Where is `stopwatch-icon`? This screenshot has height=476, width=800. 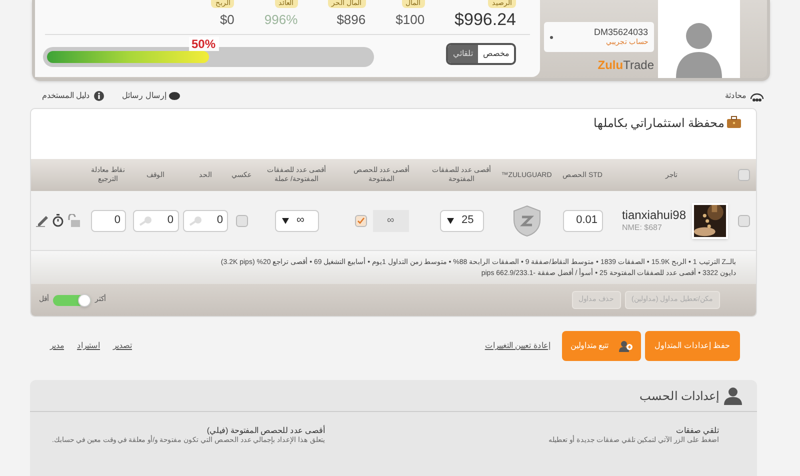
stopwatch-icon is located at coordinates (58, 220).